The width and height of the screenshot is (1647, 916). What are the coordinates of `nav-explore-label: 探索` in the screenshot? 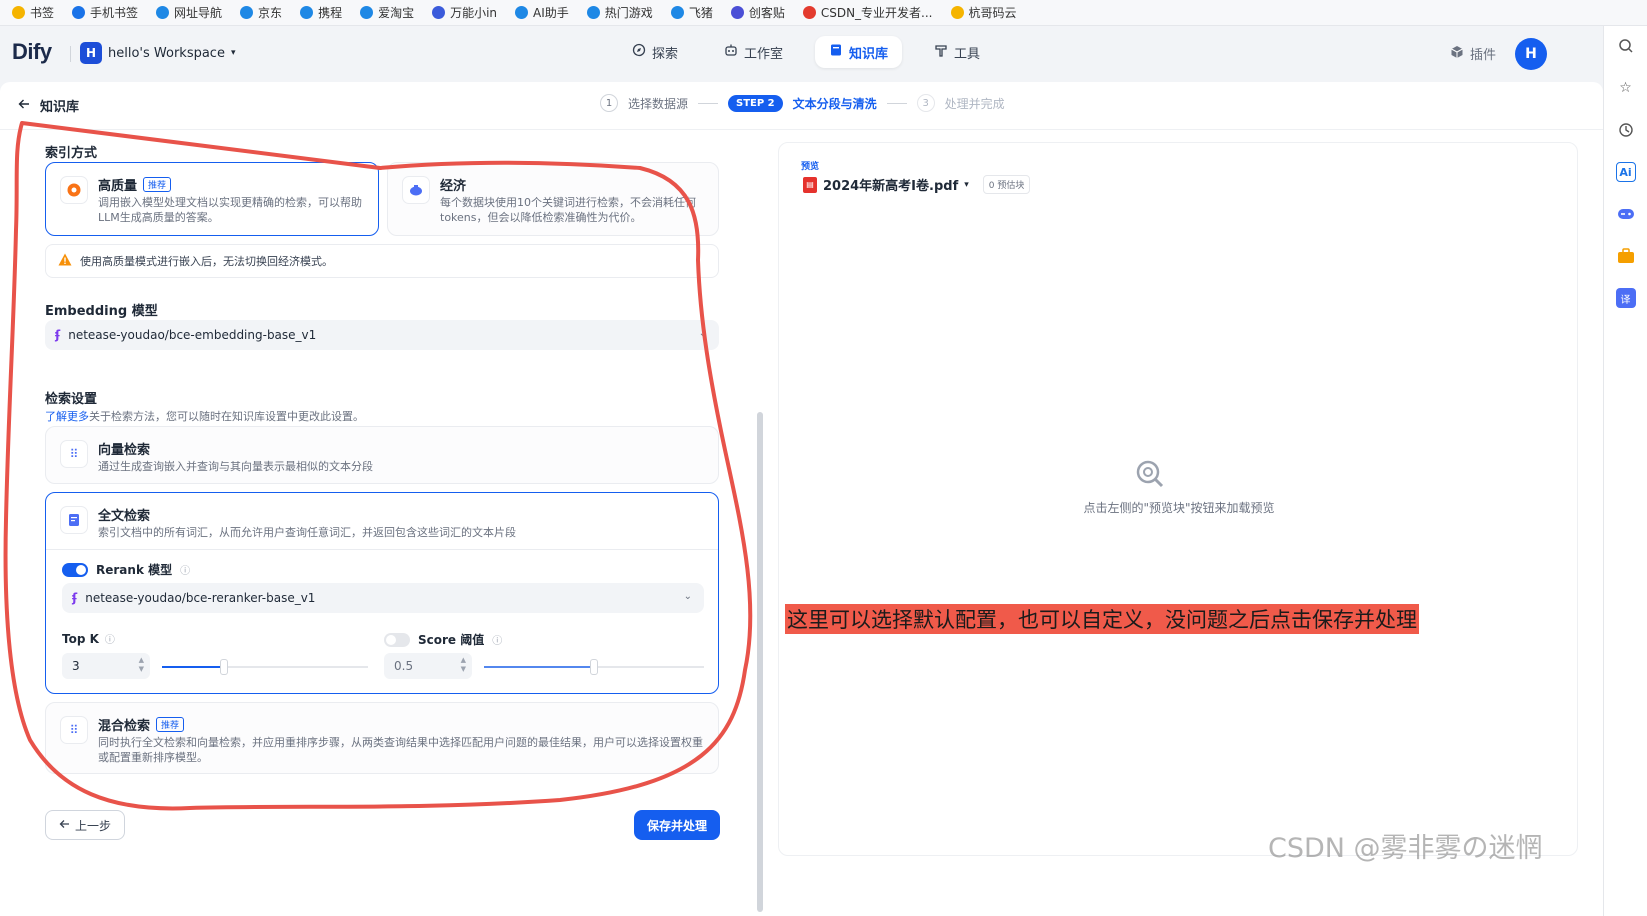 It's located at (665, 54).